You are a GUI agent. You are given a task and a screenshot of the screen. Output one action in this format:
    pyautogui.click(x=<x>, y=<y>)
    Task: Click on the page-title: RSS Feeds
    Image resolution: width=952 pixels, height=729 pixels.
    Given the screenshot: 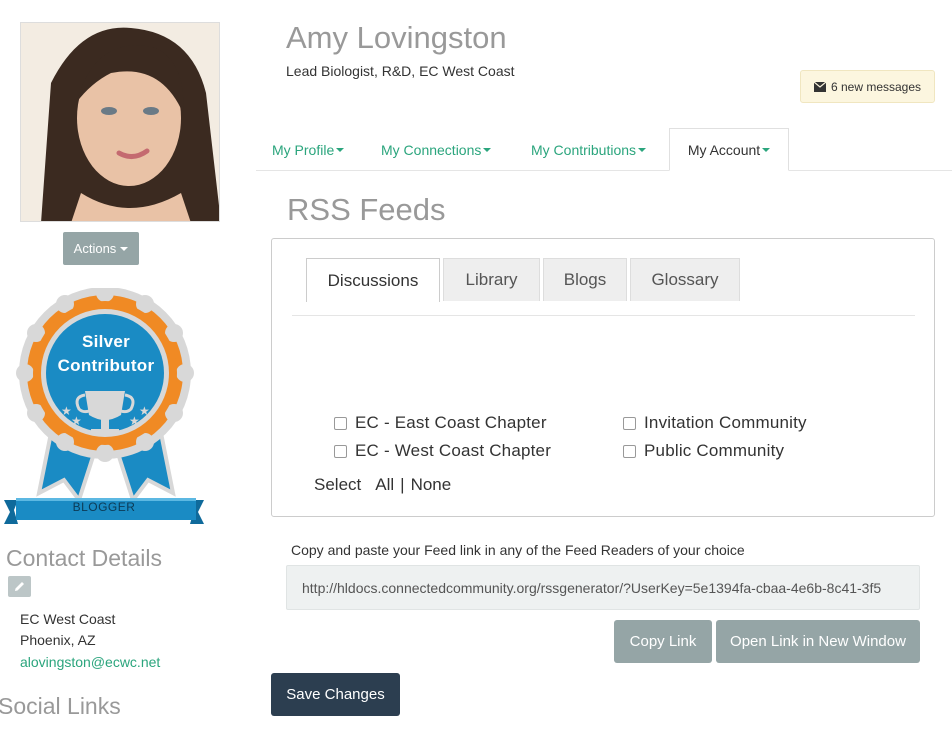 What is the action you would take?
    pyautogui.click(x=366, y=209)
    